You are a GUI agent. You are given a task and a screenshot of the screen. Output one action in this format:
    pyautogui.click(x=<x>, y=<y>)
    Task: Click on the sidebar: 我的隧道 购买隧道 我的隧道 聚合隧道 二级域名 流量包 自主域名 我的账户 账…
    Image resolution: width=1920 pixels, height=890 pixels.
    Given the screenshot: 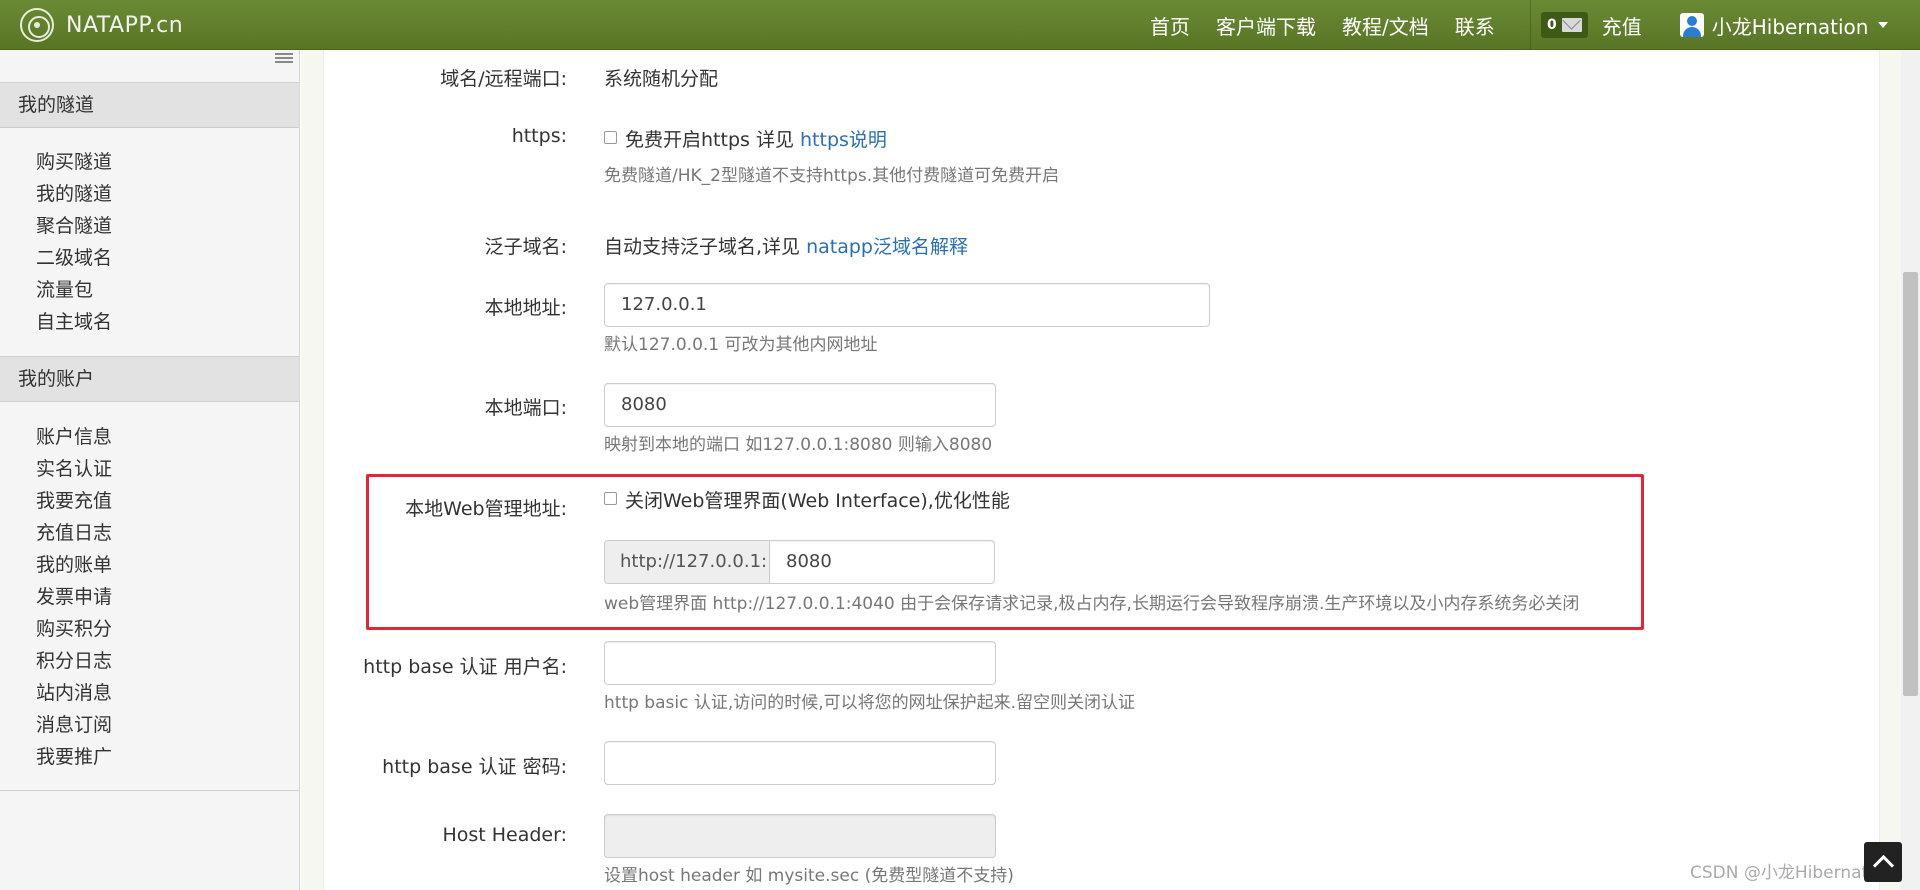 What is the action you would take?
    pyautogui.click(x=150, y=470)
    